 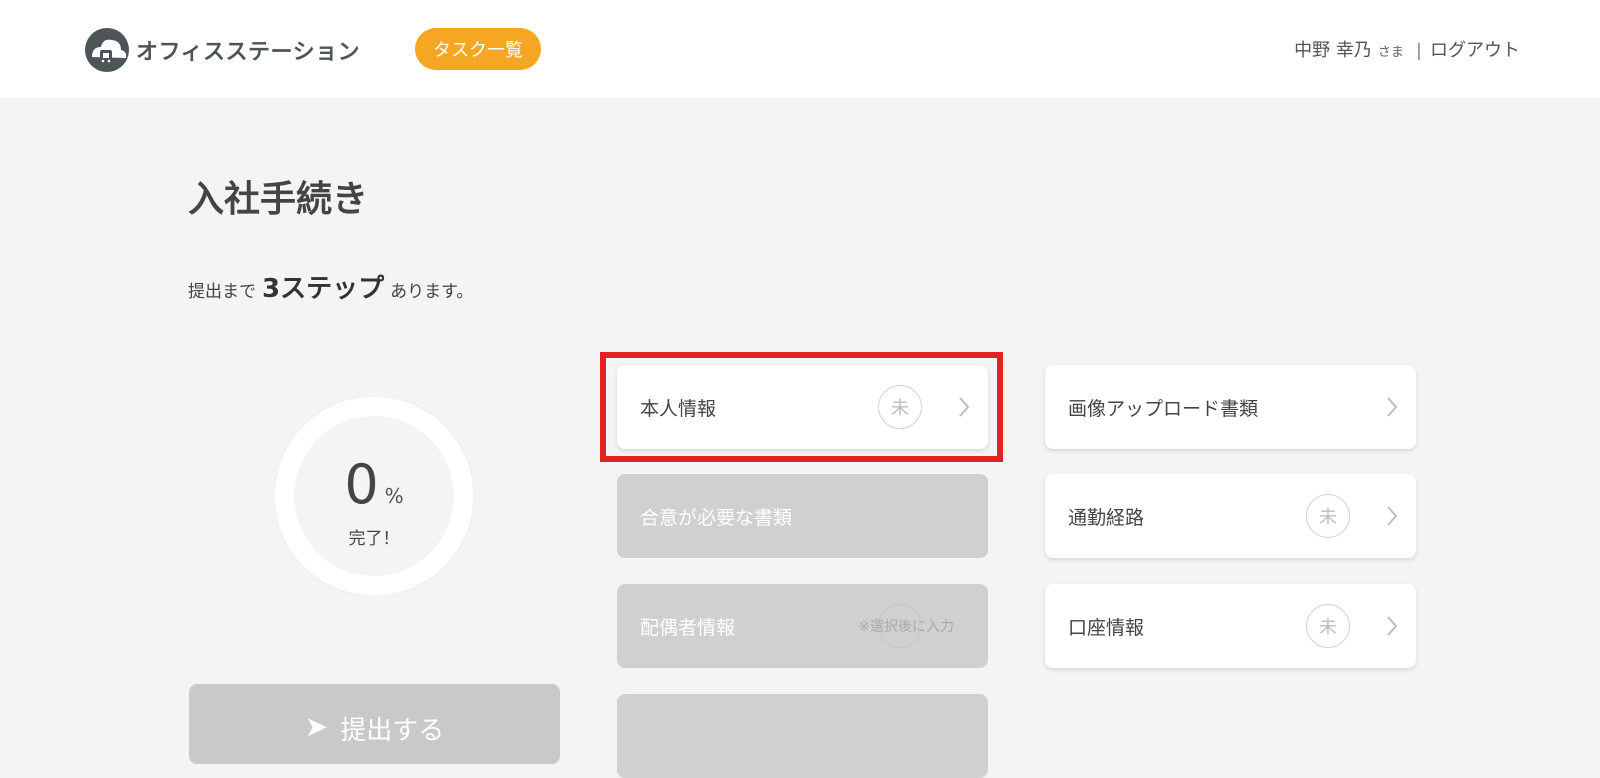 What do you see at coordinates (1106, 627) in the screenshot?
I see `card-label: 口座情報` at bounding box center [1106, 627].